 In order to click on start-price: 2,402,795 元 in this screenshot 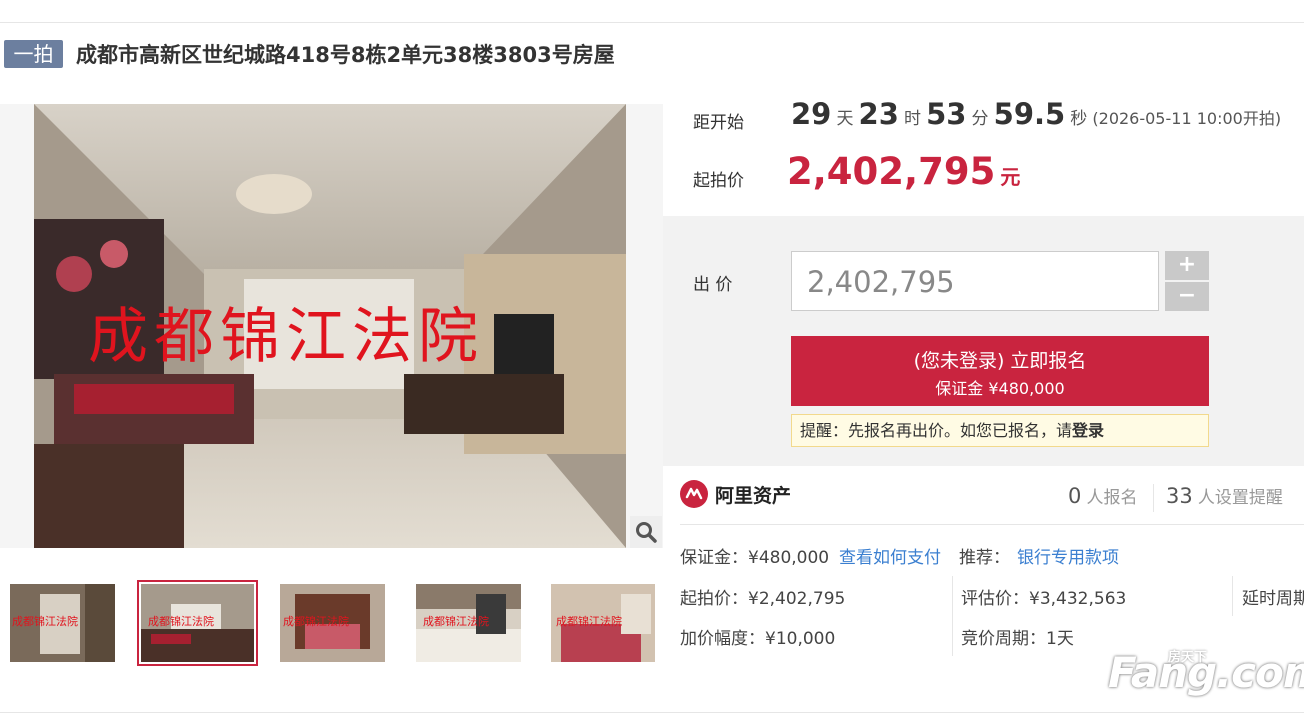, I will do `click(903, 171)`.